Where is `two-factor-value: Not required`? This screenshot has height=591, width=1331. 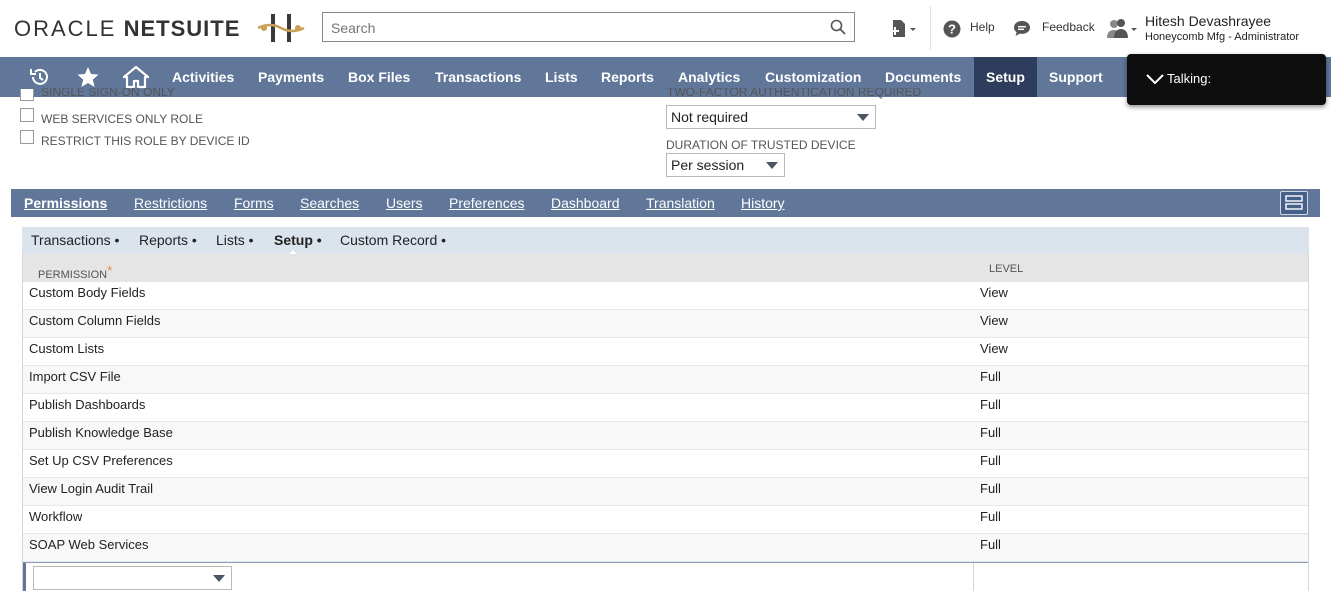 two-factor-value: Not required is located at coordinates (710, 117).